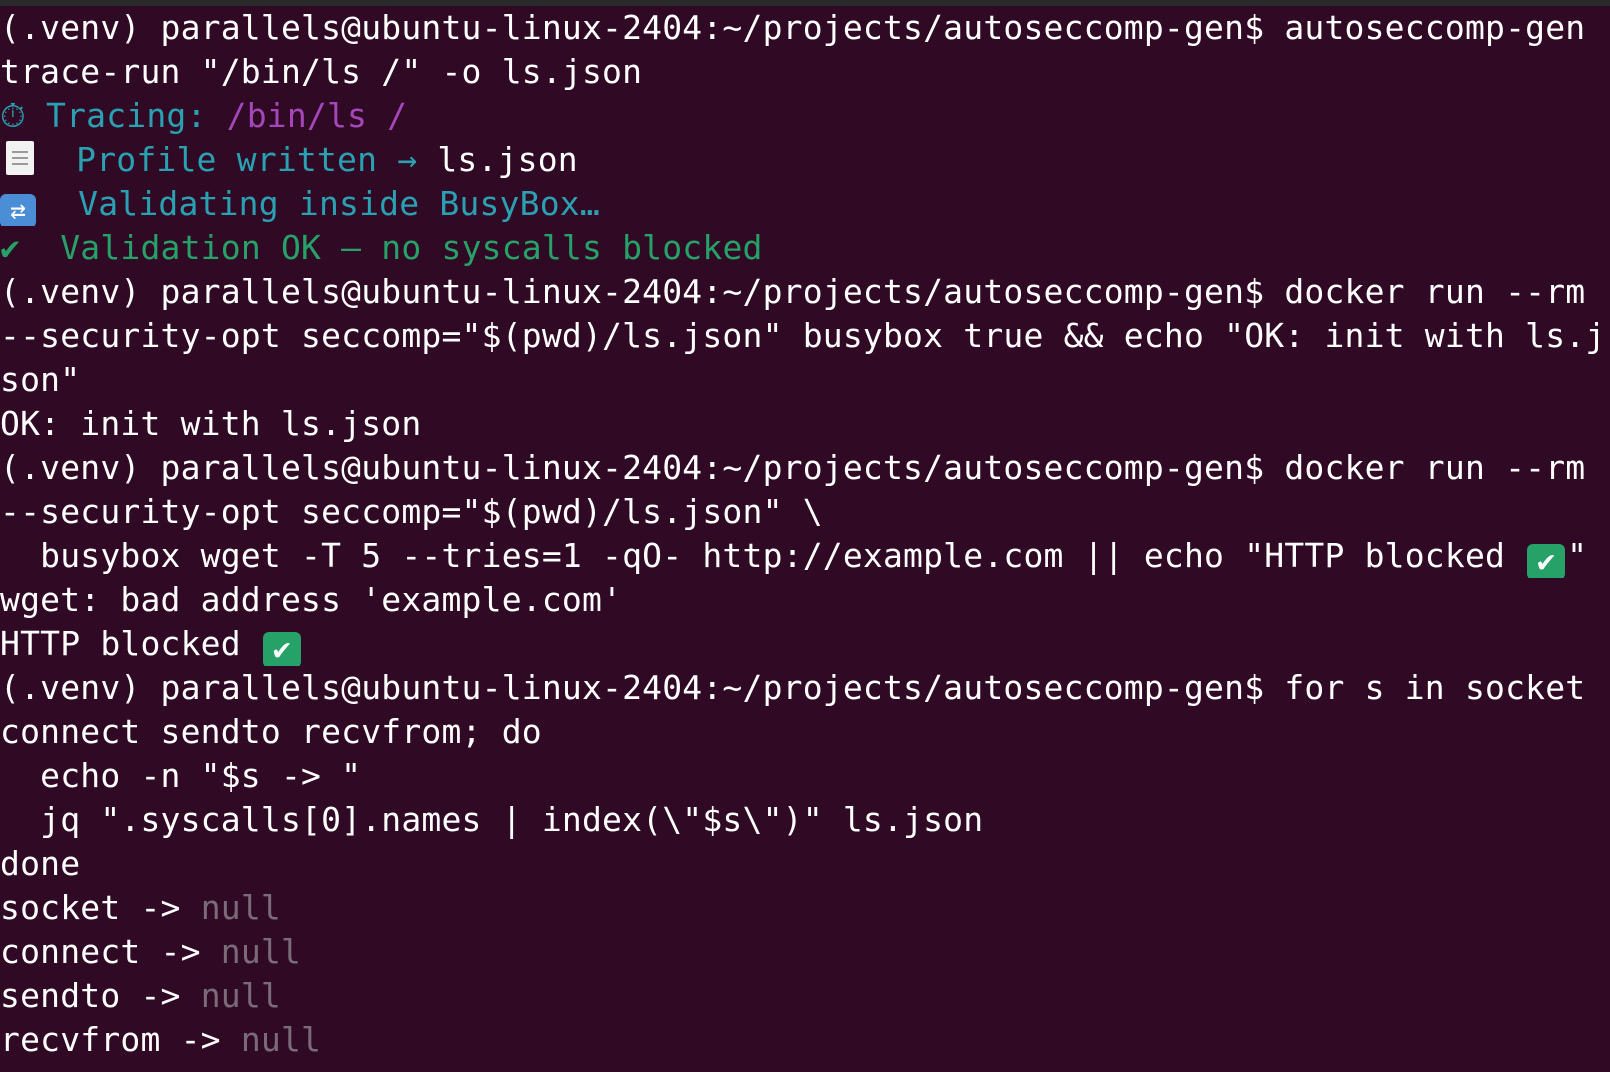  I want to click on output-text: OK: init with ls.json, so click(211, 423).